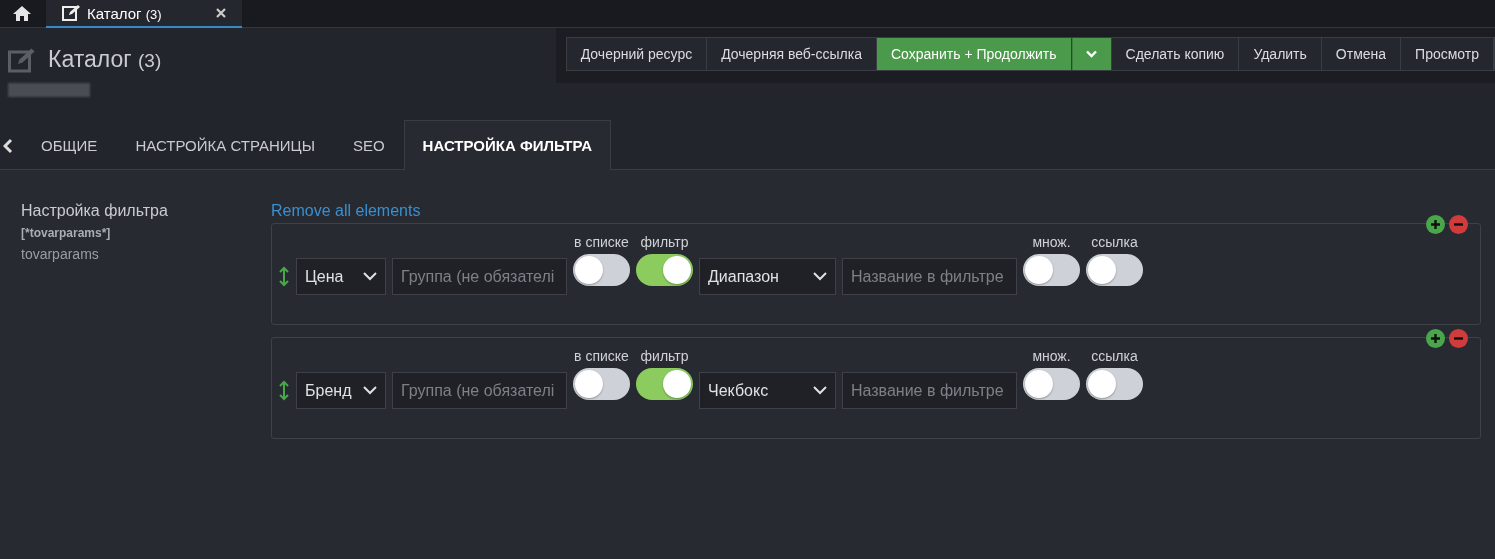 This screenshot has height=559, width=1495. I want to click on field-name: tovarparams, so click(60, 254).